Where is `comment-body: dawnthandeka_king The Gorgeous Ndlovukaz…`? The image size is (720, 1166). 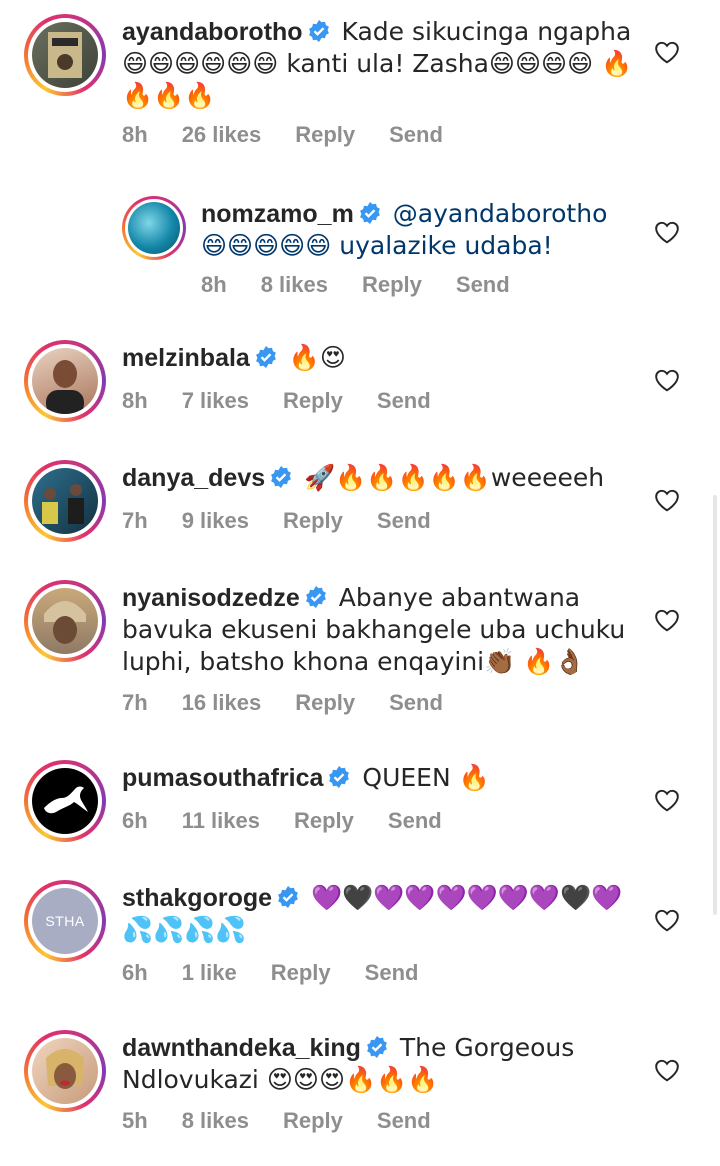
comment-body: dawnthandeka_king The Gorgeous Ndlovukaz… is located at coordinates (382, 1064).